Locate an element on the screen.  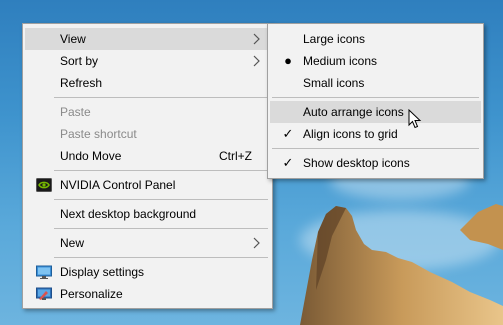
submenu-item-show-desktop-icons: ✓ Show desktop icons is located at coordinates (375, 163).